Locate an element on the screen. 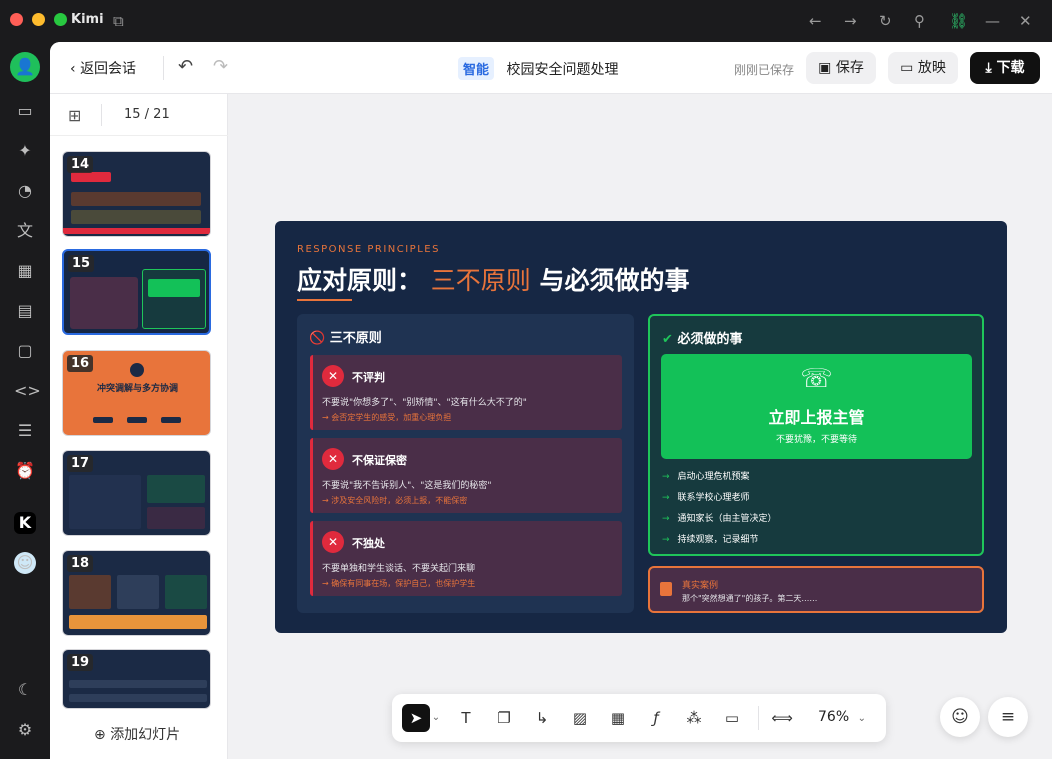  slide-eyebrow: RESPONSE PRINCIPLES is located at coordinates (368, 249).